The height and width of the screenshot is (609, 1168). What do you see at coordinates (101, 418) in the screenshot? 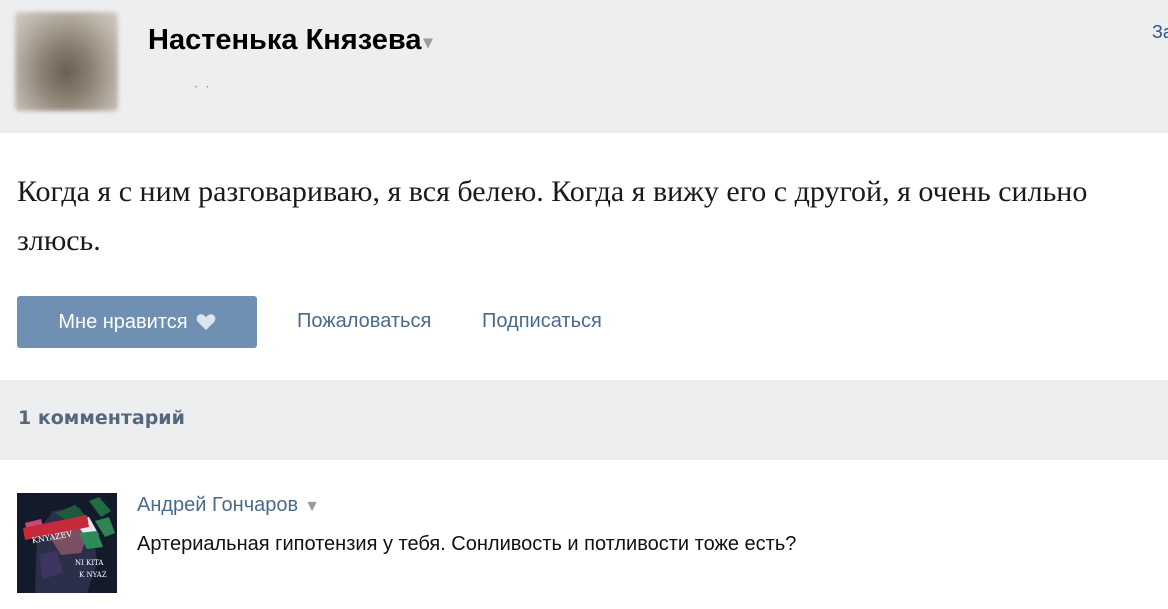
I see `comments-count: 1 комментарий` at bounding box center [101, 418].